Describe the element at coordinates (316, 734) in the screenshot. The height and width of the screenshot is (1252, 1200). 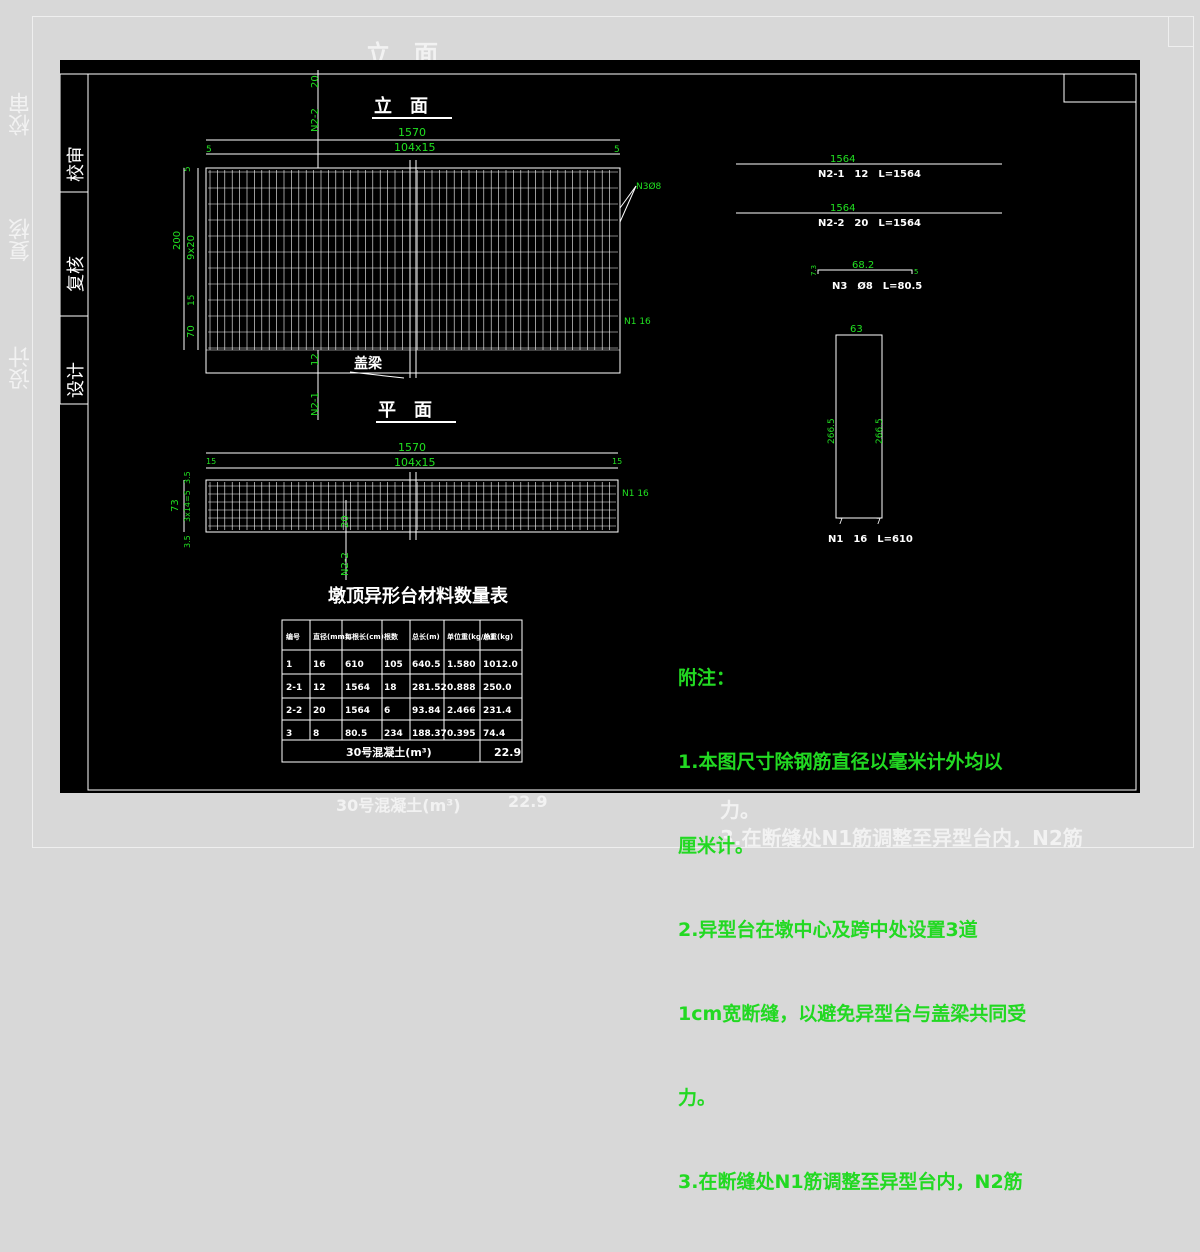
I see `table-cell: 8` at that location.